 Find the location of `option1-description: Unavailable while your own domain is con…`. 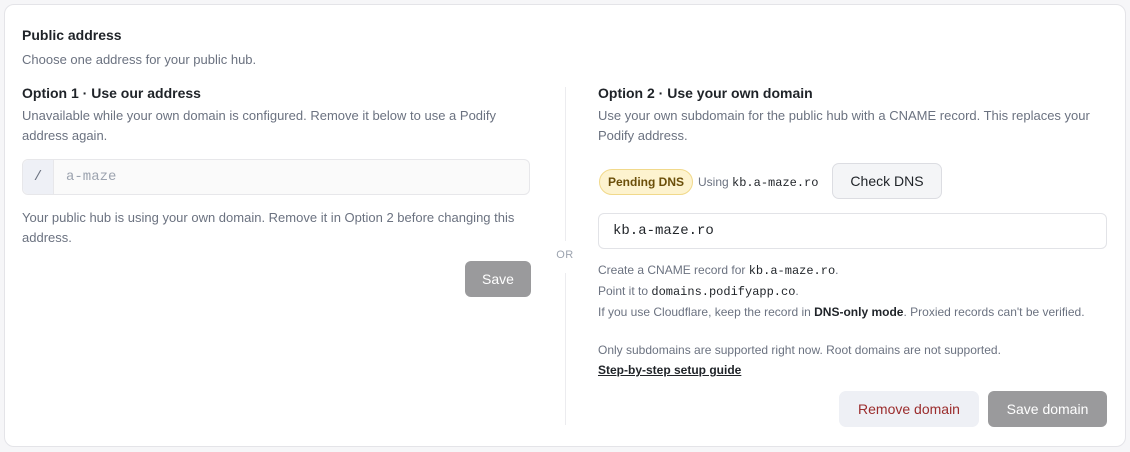

option1-description: Unavailable while your own domain is con… is located at coordinates (259, 125).